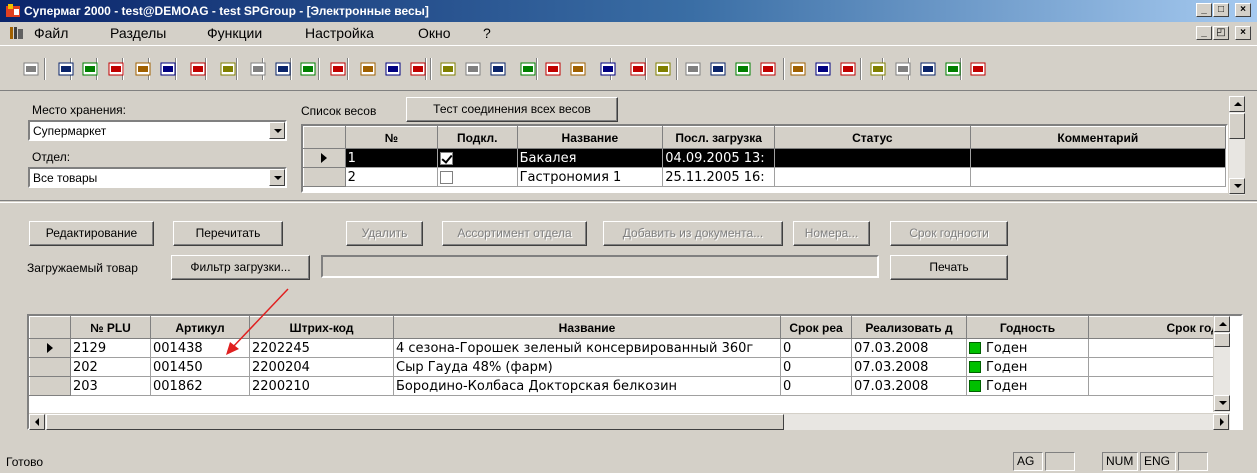  Describe the element at coordinates (391, 177) in the screenshot. I see `scale-num: 2` at that location.